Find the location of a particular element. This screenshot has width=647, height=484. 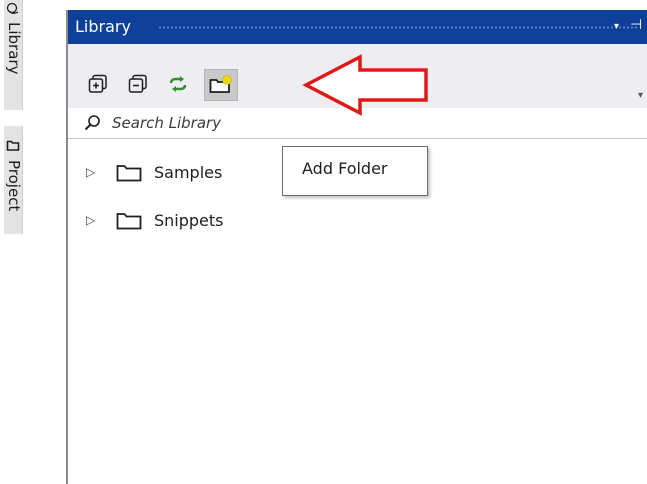

side-tab-library: Library is located at coordinates (13, 55).